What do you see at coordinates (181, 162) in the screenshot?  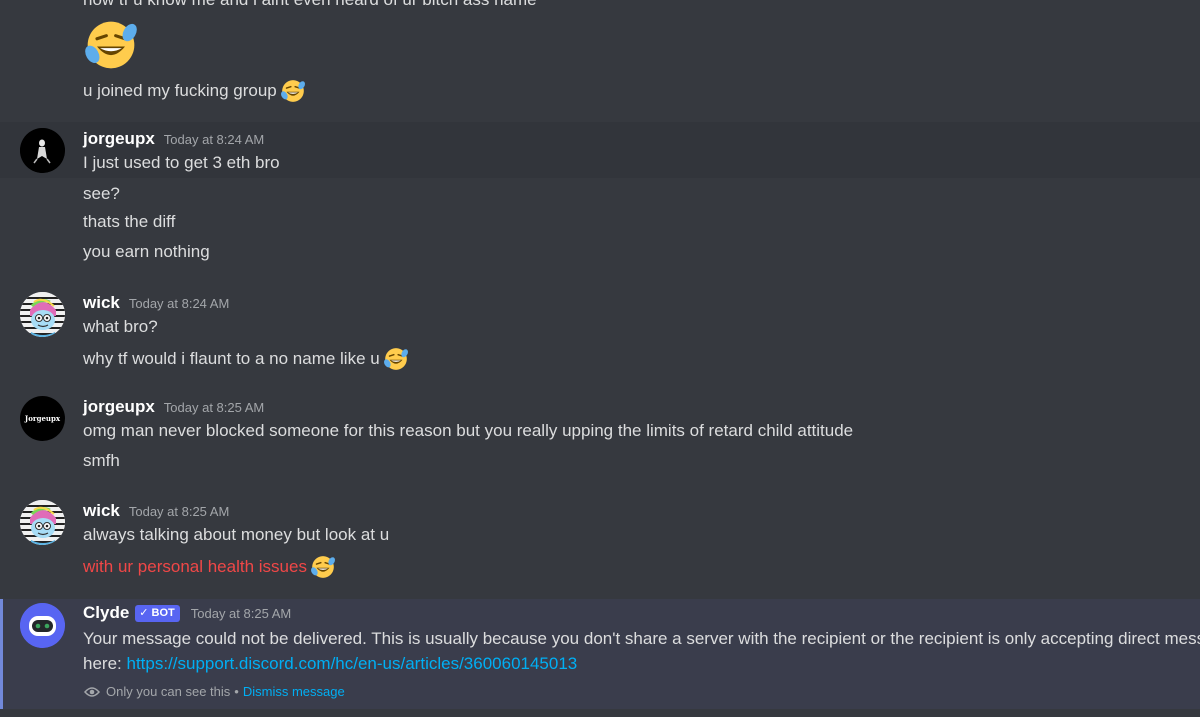 I see `message-text: I just used to get 3 eth bro` at bounding box center [181, 162].